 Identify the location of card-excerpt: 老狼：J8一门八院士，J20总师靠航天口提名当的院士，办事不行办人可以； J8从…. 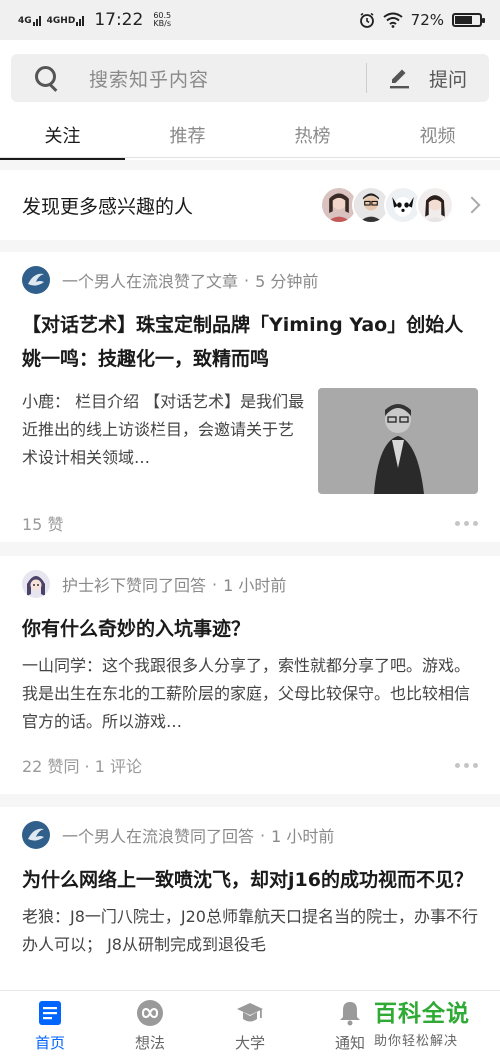
(250, 931).